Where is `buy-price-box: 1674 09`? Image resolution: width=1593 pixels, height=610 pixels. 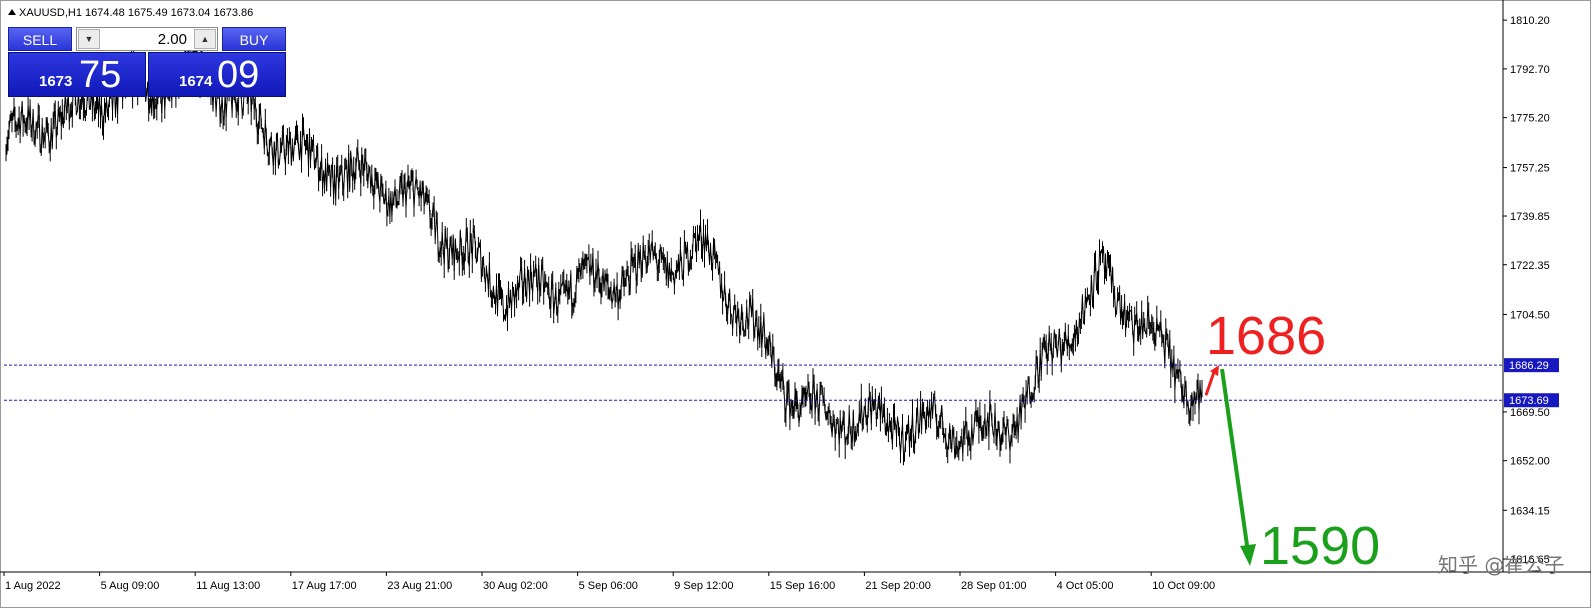 buy-price-box: 1674 09 is located at coordinates (217, 74).